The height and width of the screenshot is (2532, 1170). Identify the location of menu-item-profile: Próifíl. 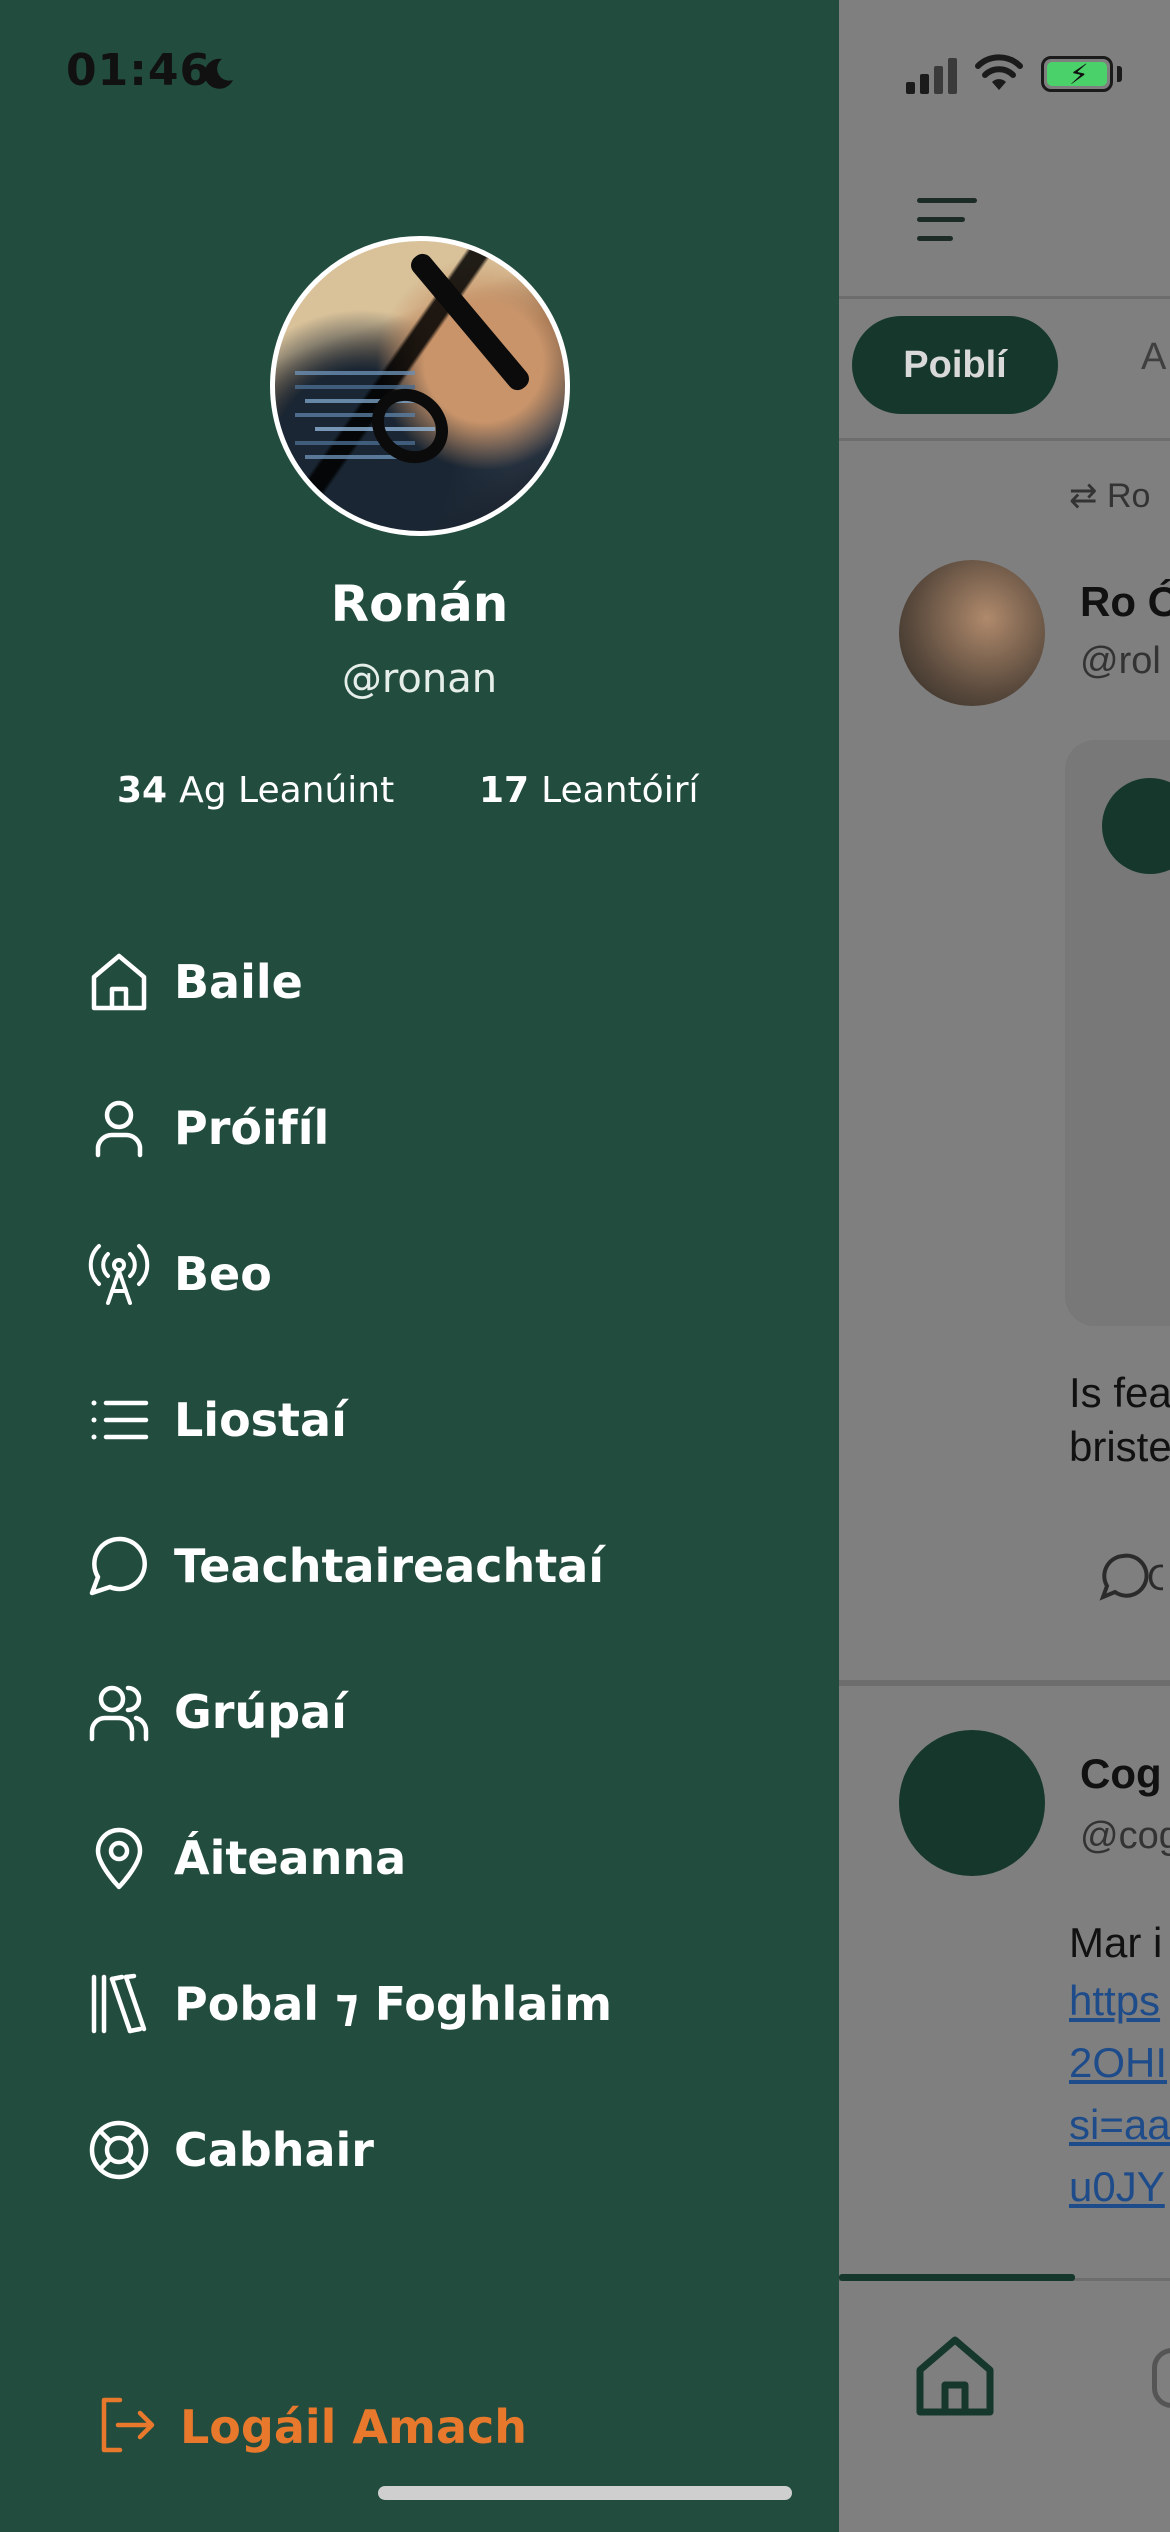
(434, 1128).